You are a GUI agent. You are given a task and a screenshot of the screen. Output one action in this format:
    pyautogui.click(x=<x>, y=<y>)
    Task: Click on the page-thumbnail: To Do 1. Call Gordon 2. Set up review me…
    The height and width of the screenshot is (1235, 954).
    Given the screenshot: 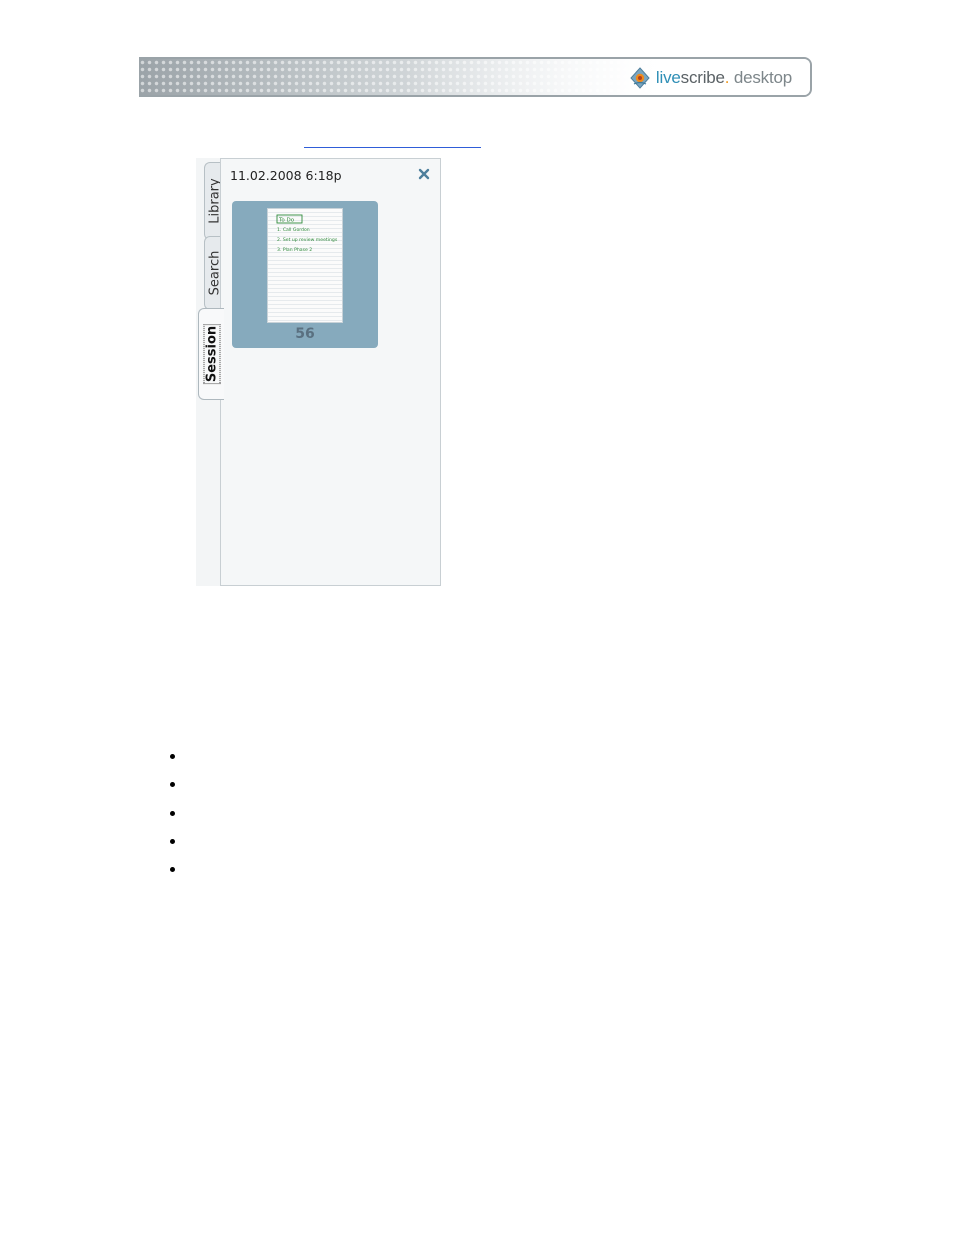 What is the action you would take?
    pyautogui.click(x=305, y=274)
    